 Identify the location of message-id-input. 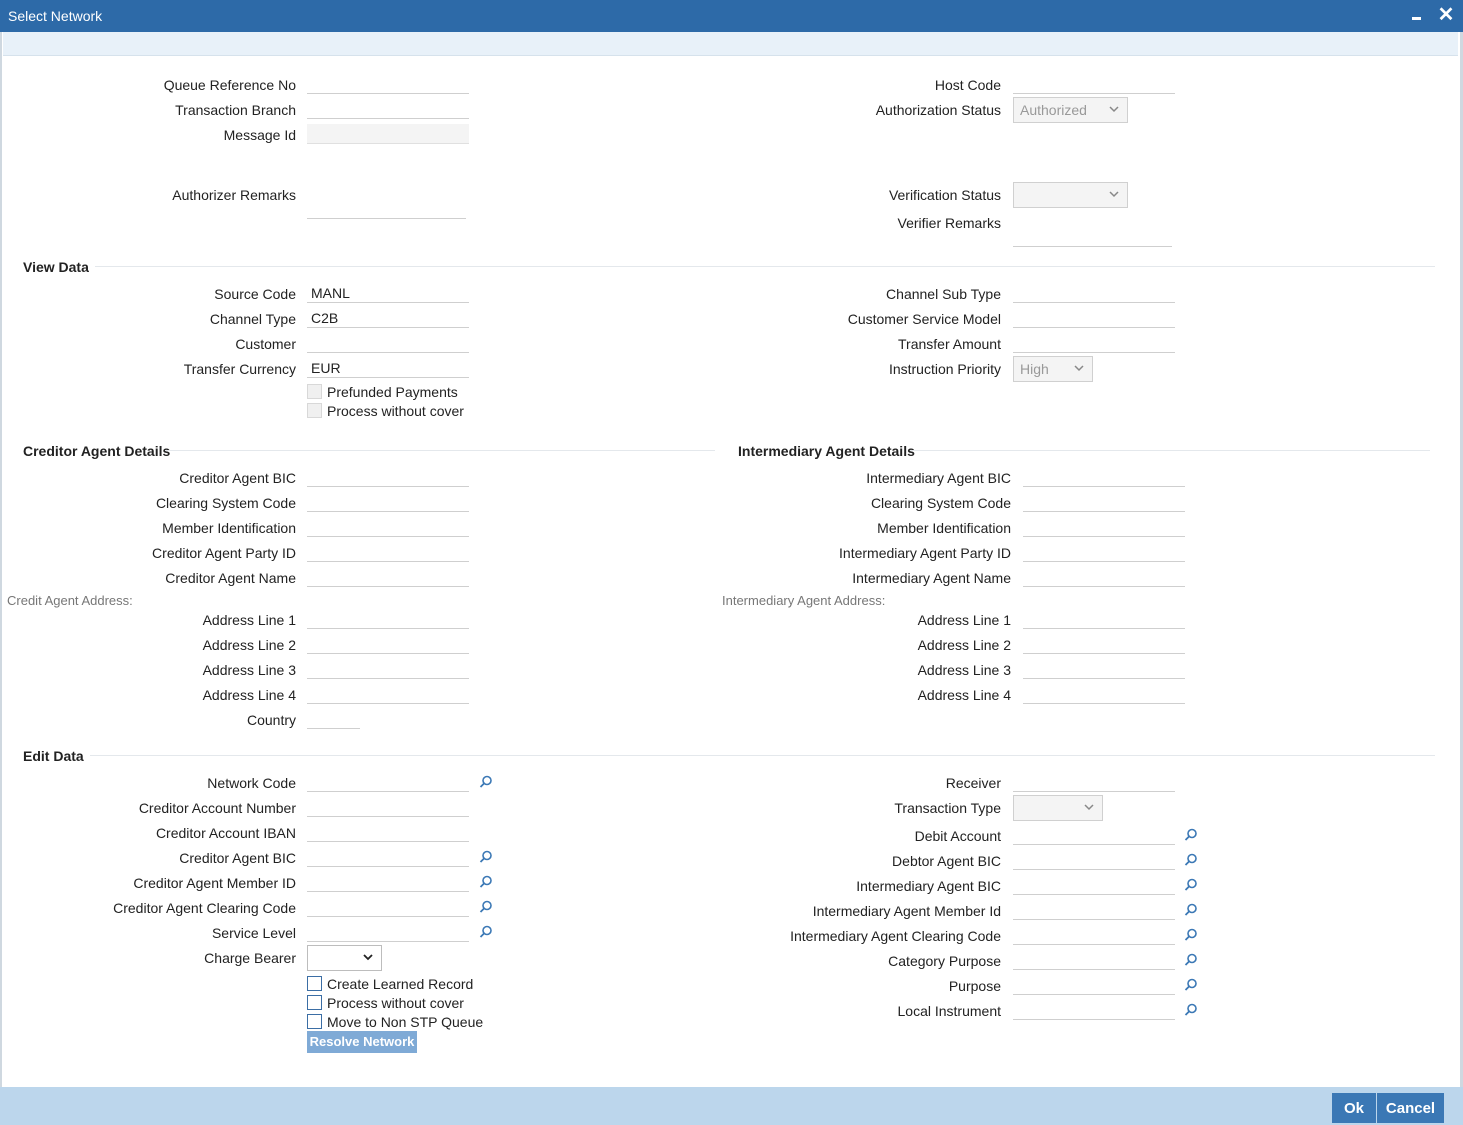
(388, 134).